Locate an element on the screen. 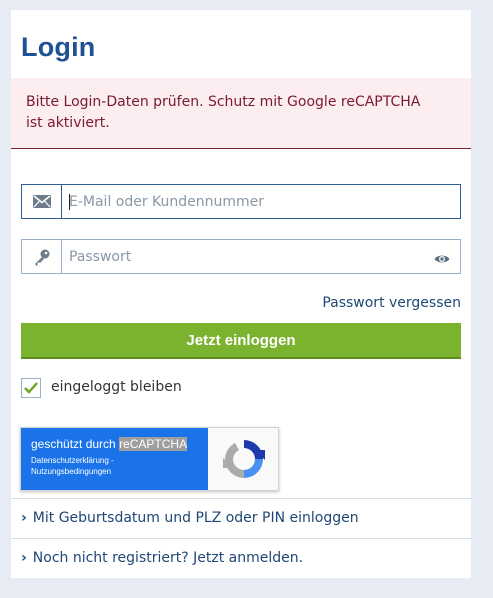  checkmark-icon is located at coordinates (31, 388).